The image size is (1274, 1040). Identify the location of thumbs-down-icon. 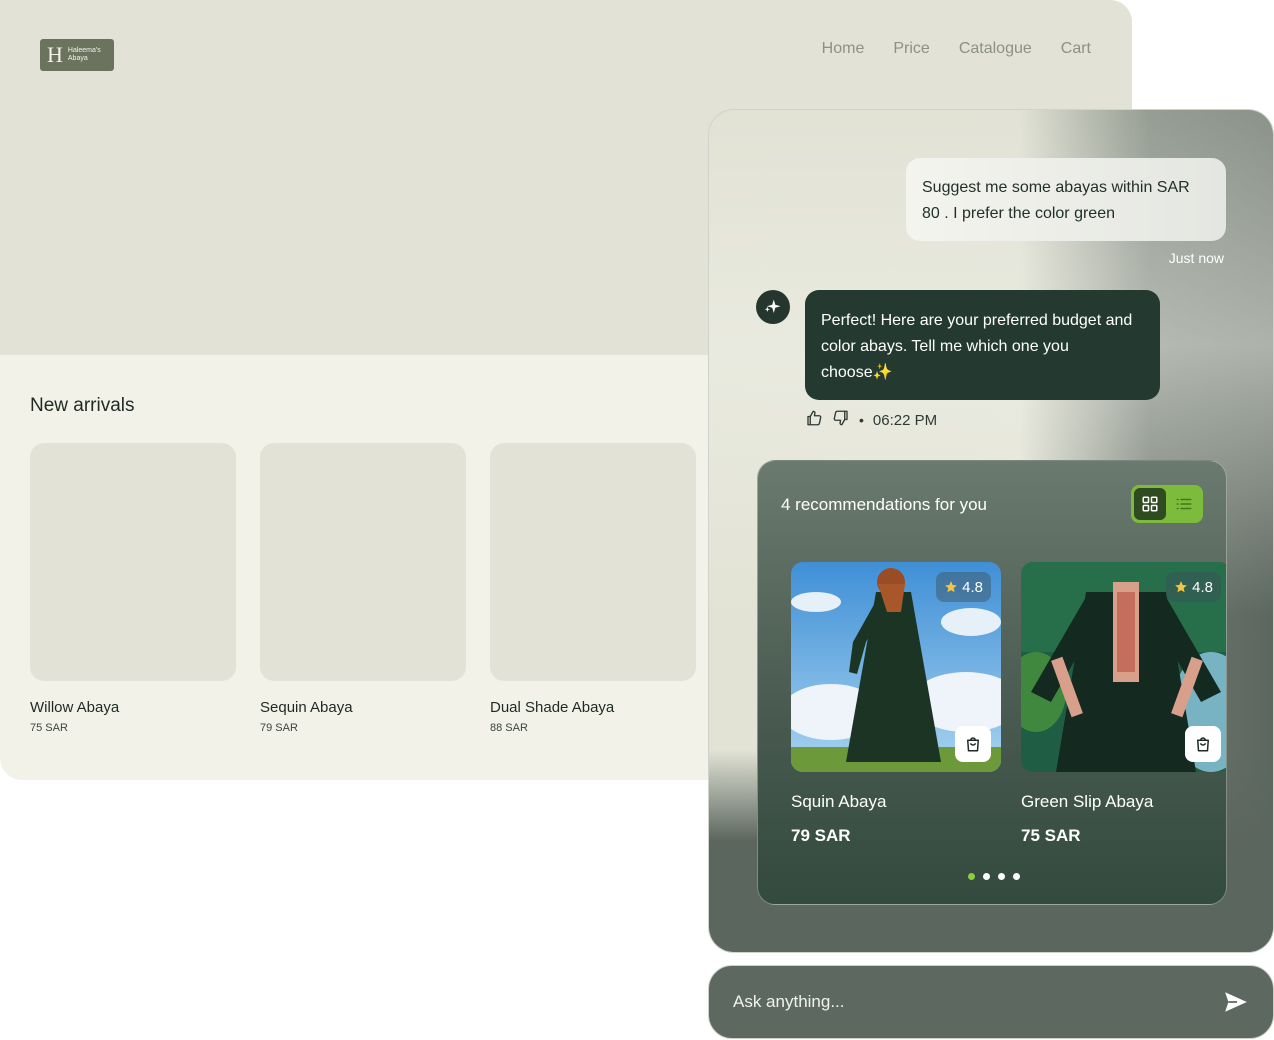
(841, 420).